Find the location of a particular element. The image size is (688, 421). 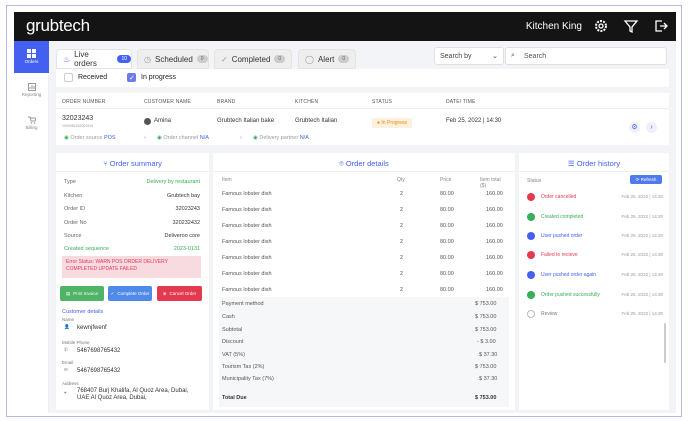

gear-icon is located at coordinates (601, 26).